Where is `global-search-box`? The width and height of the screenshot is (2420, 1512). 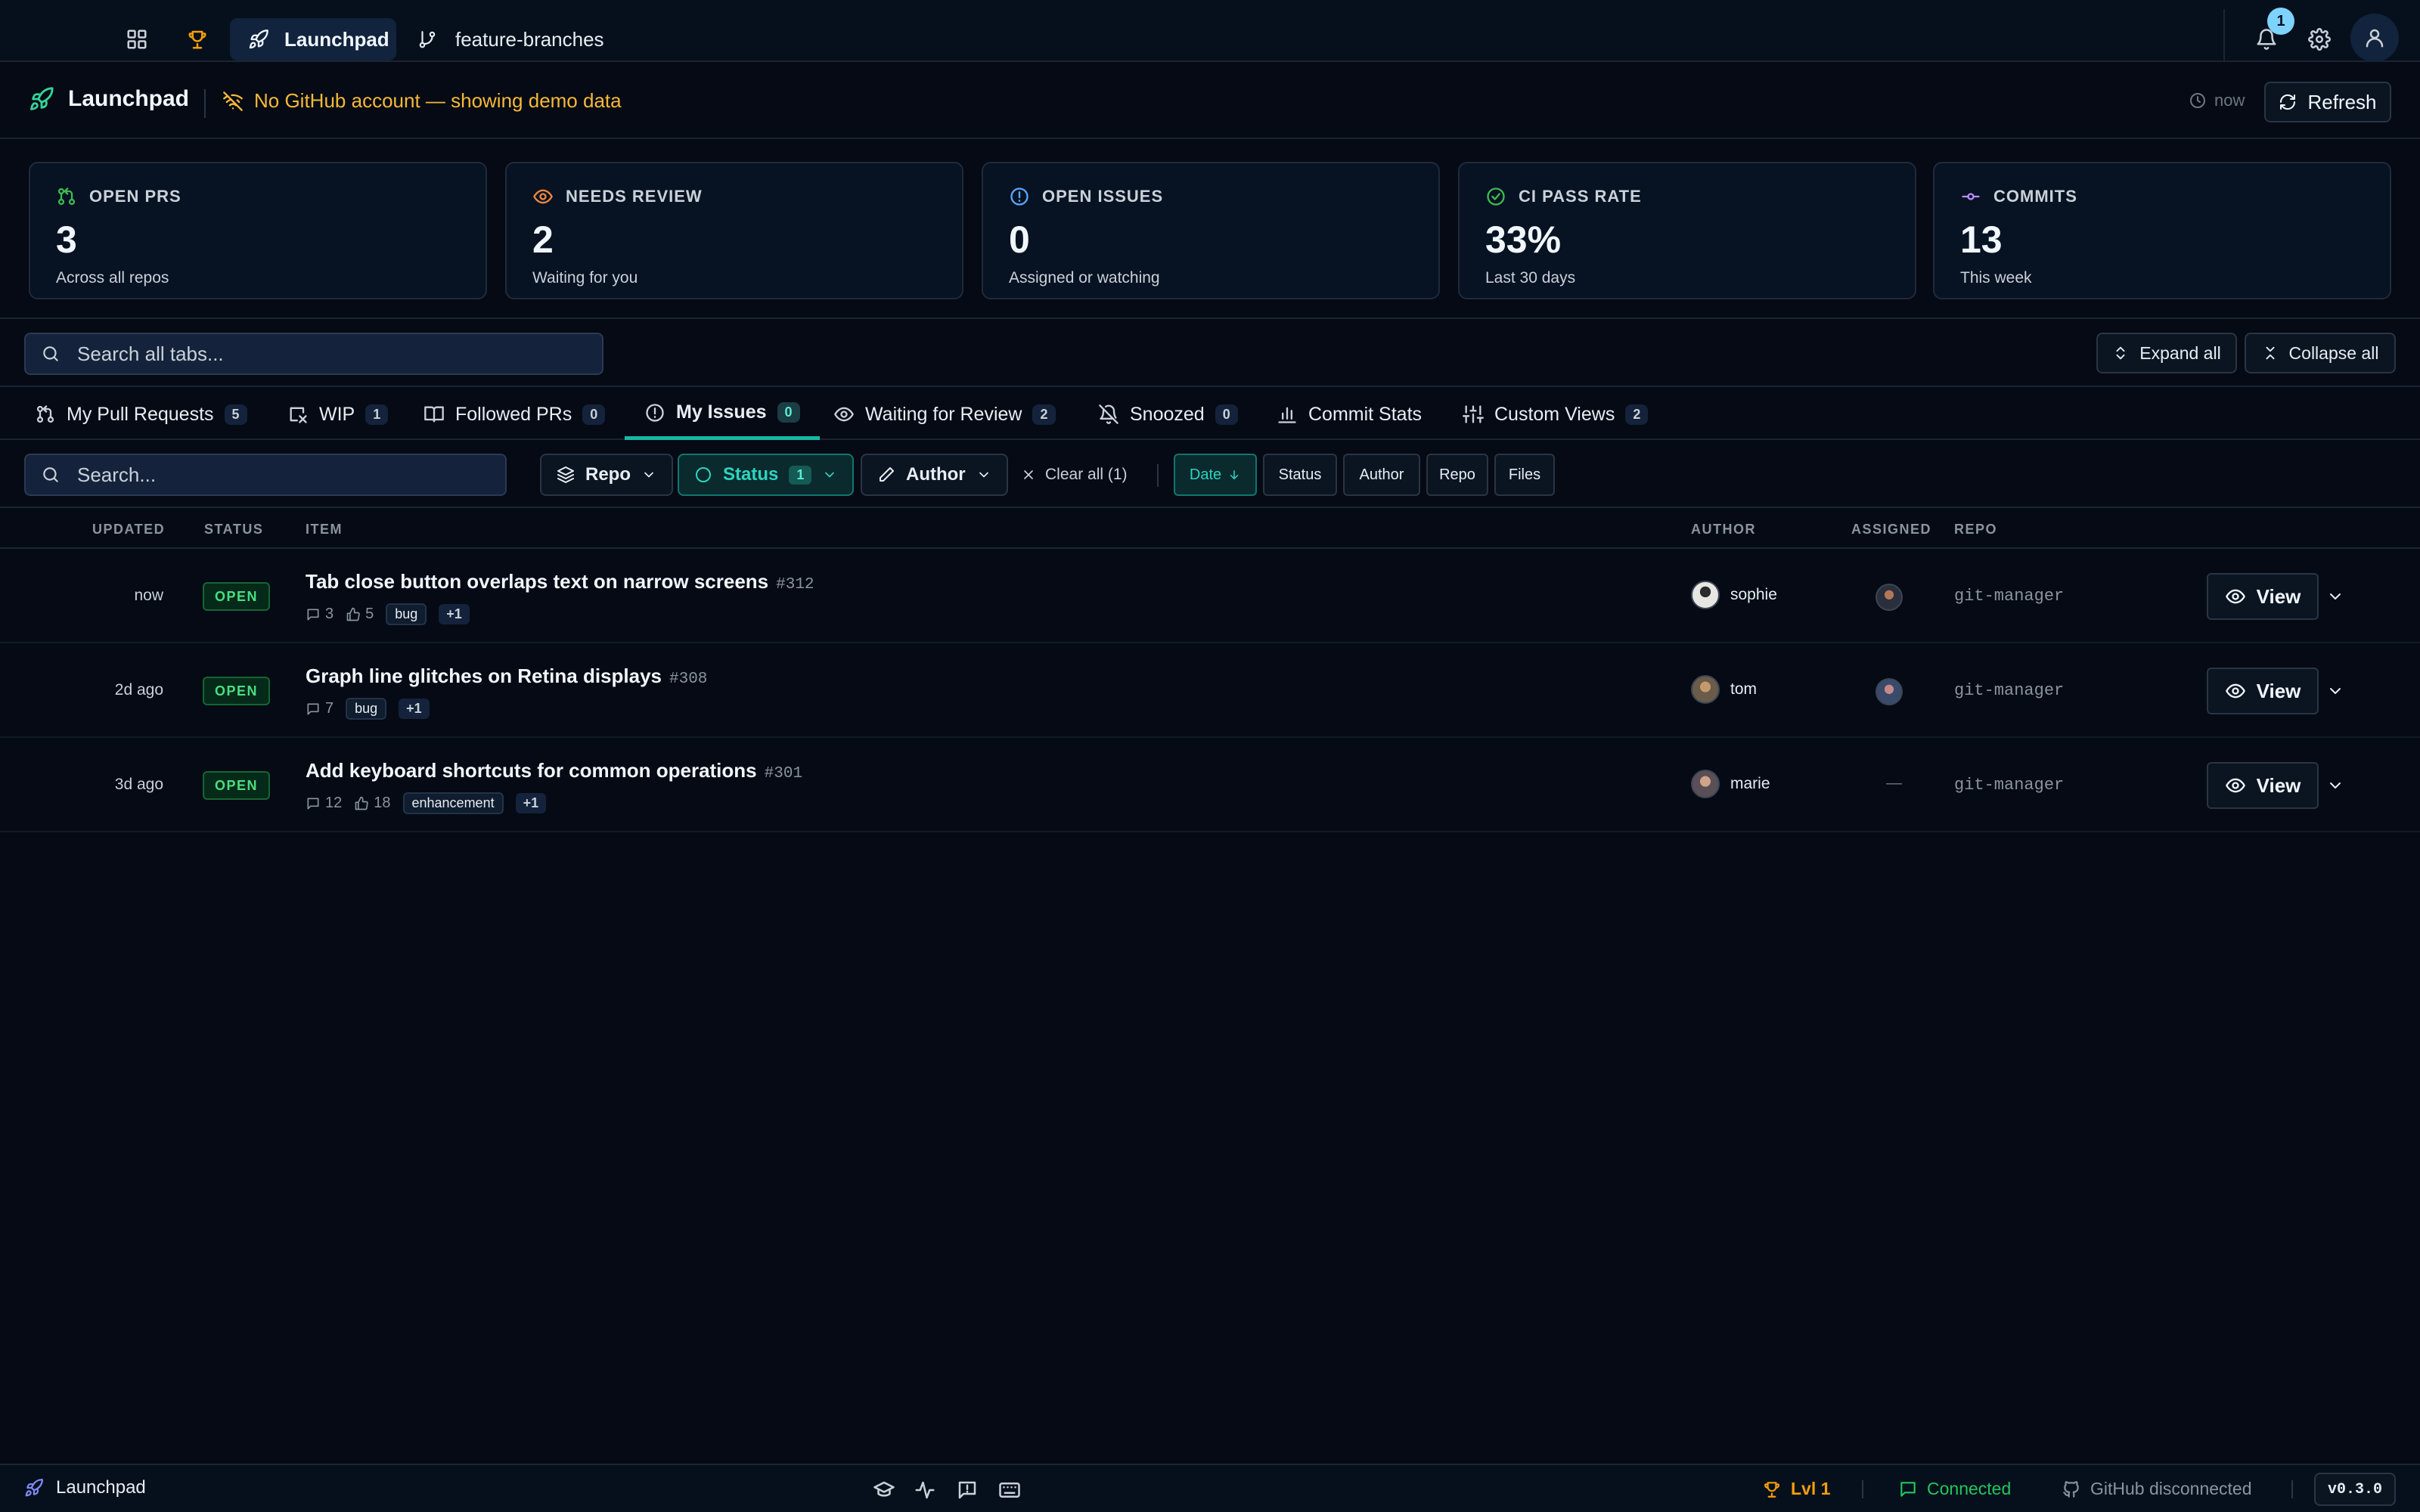
global-search-box is located at coordinates (313, 354).